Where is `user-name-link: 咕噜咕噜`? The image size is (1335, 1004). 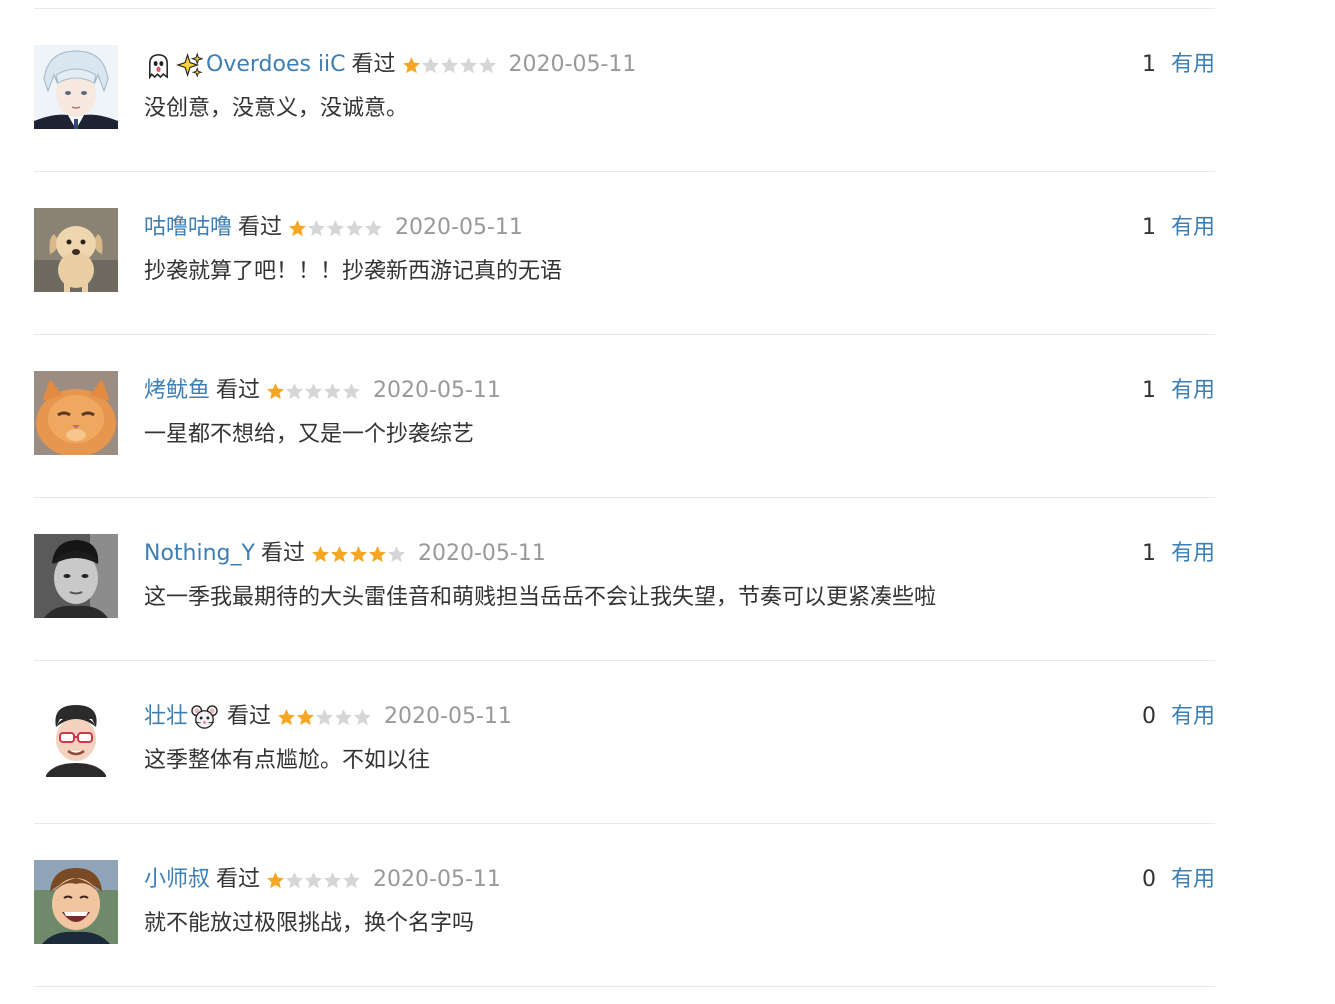 user-name-link: 咕噜咕噜 is located at coordinates (188, 228).